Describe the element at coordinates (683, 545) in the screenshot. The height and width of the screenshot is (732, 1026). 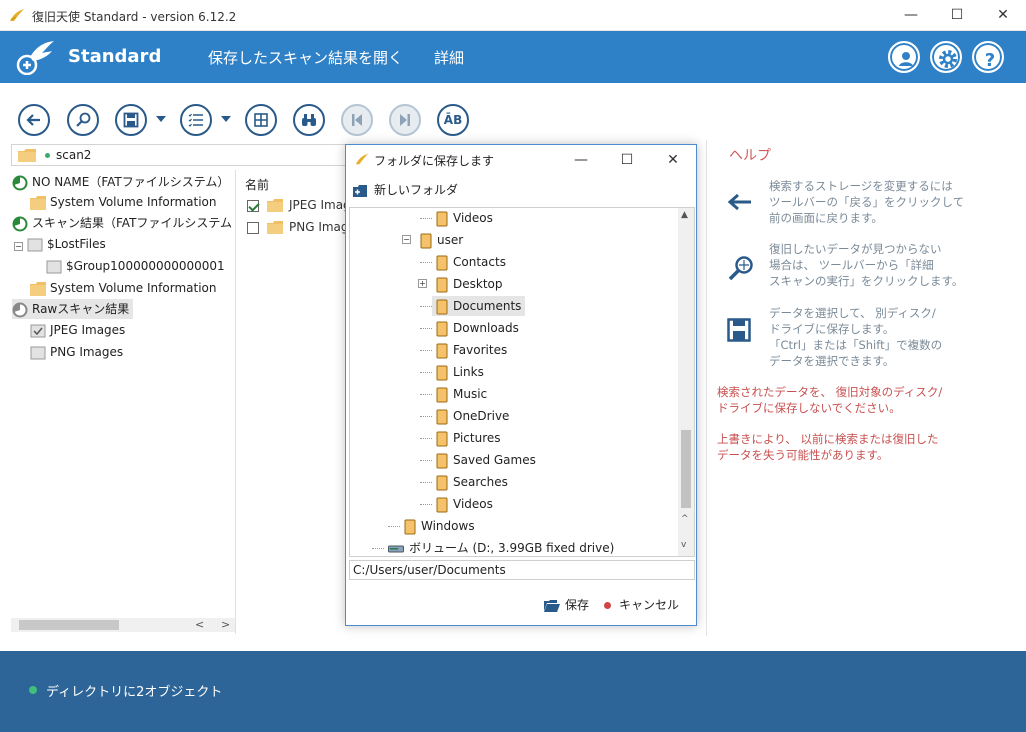
I see `scroll-down-icon: v` at that location.